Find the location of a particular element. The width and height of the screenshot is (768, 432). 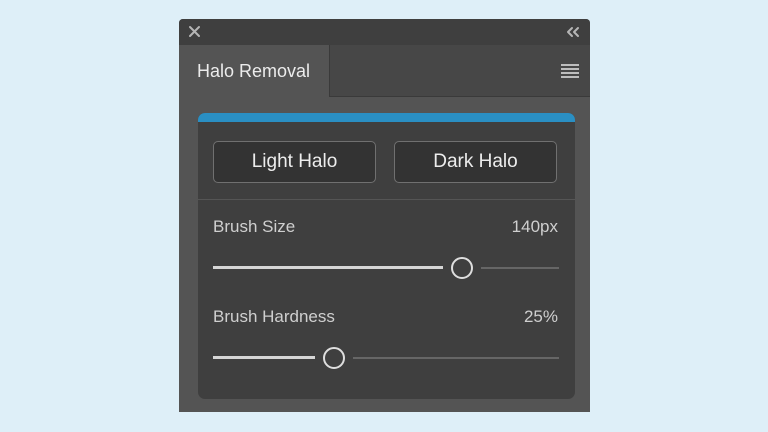

hamburger-menu-icon is located at coordinates (570, 71).